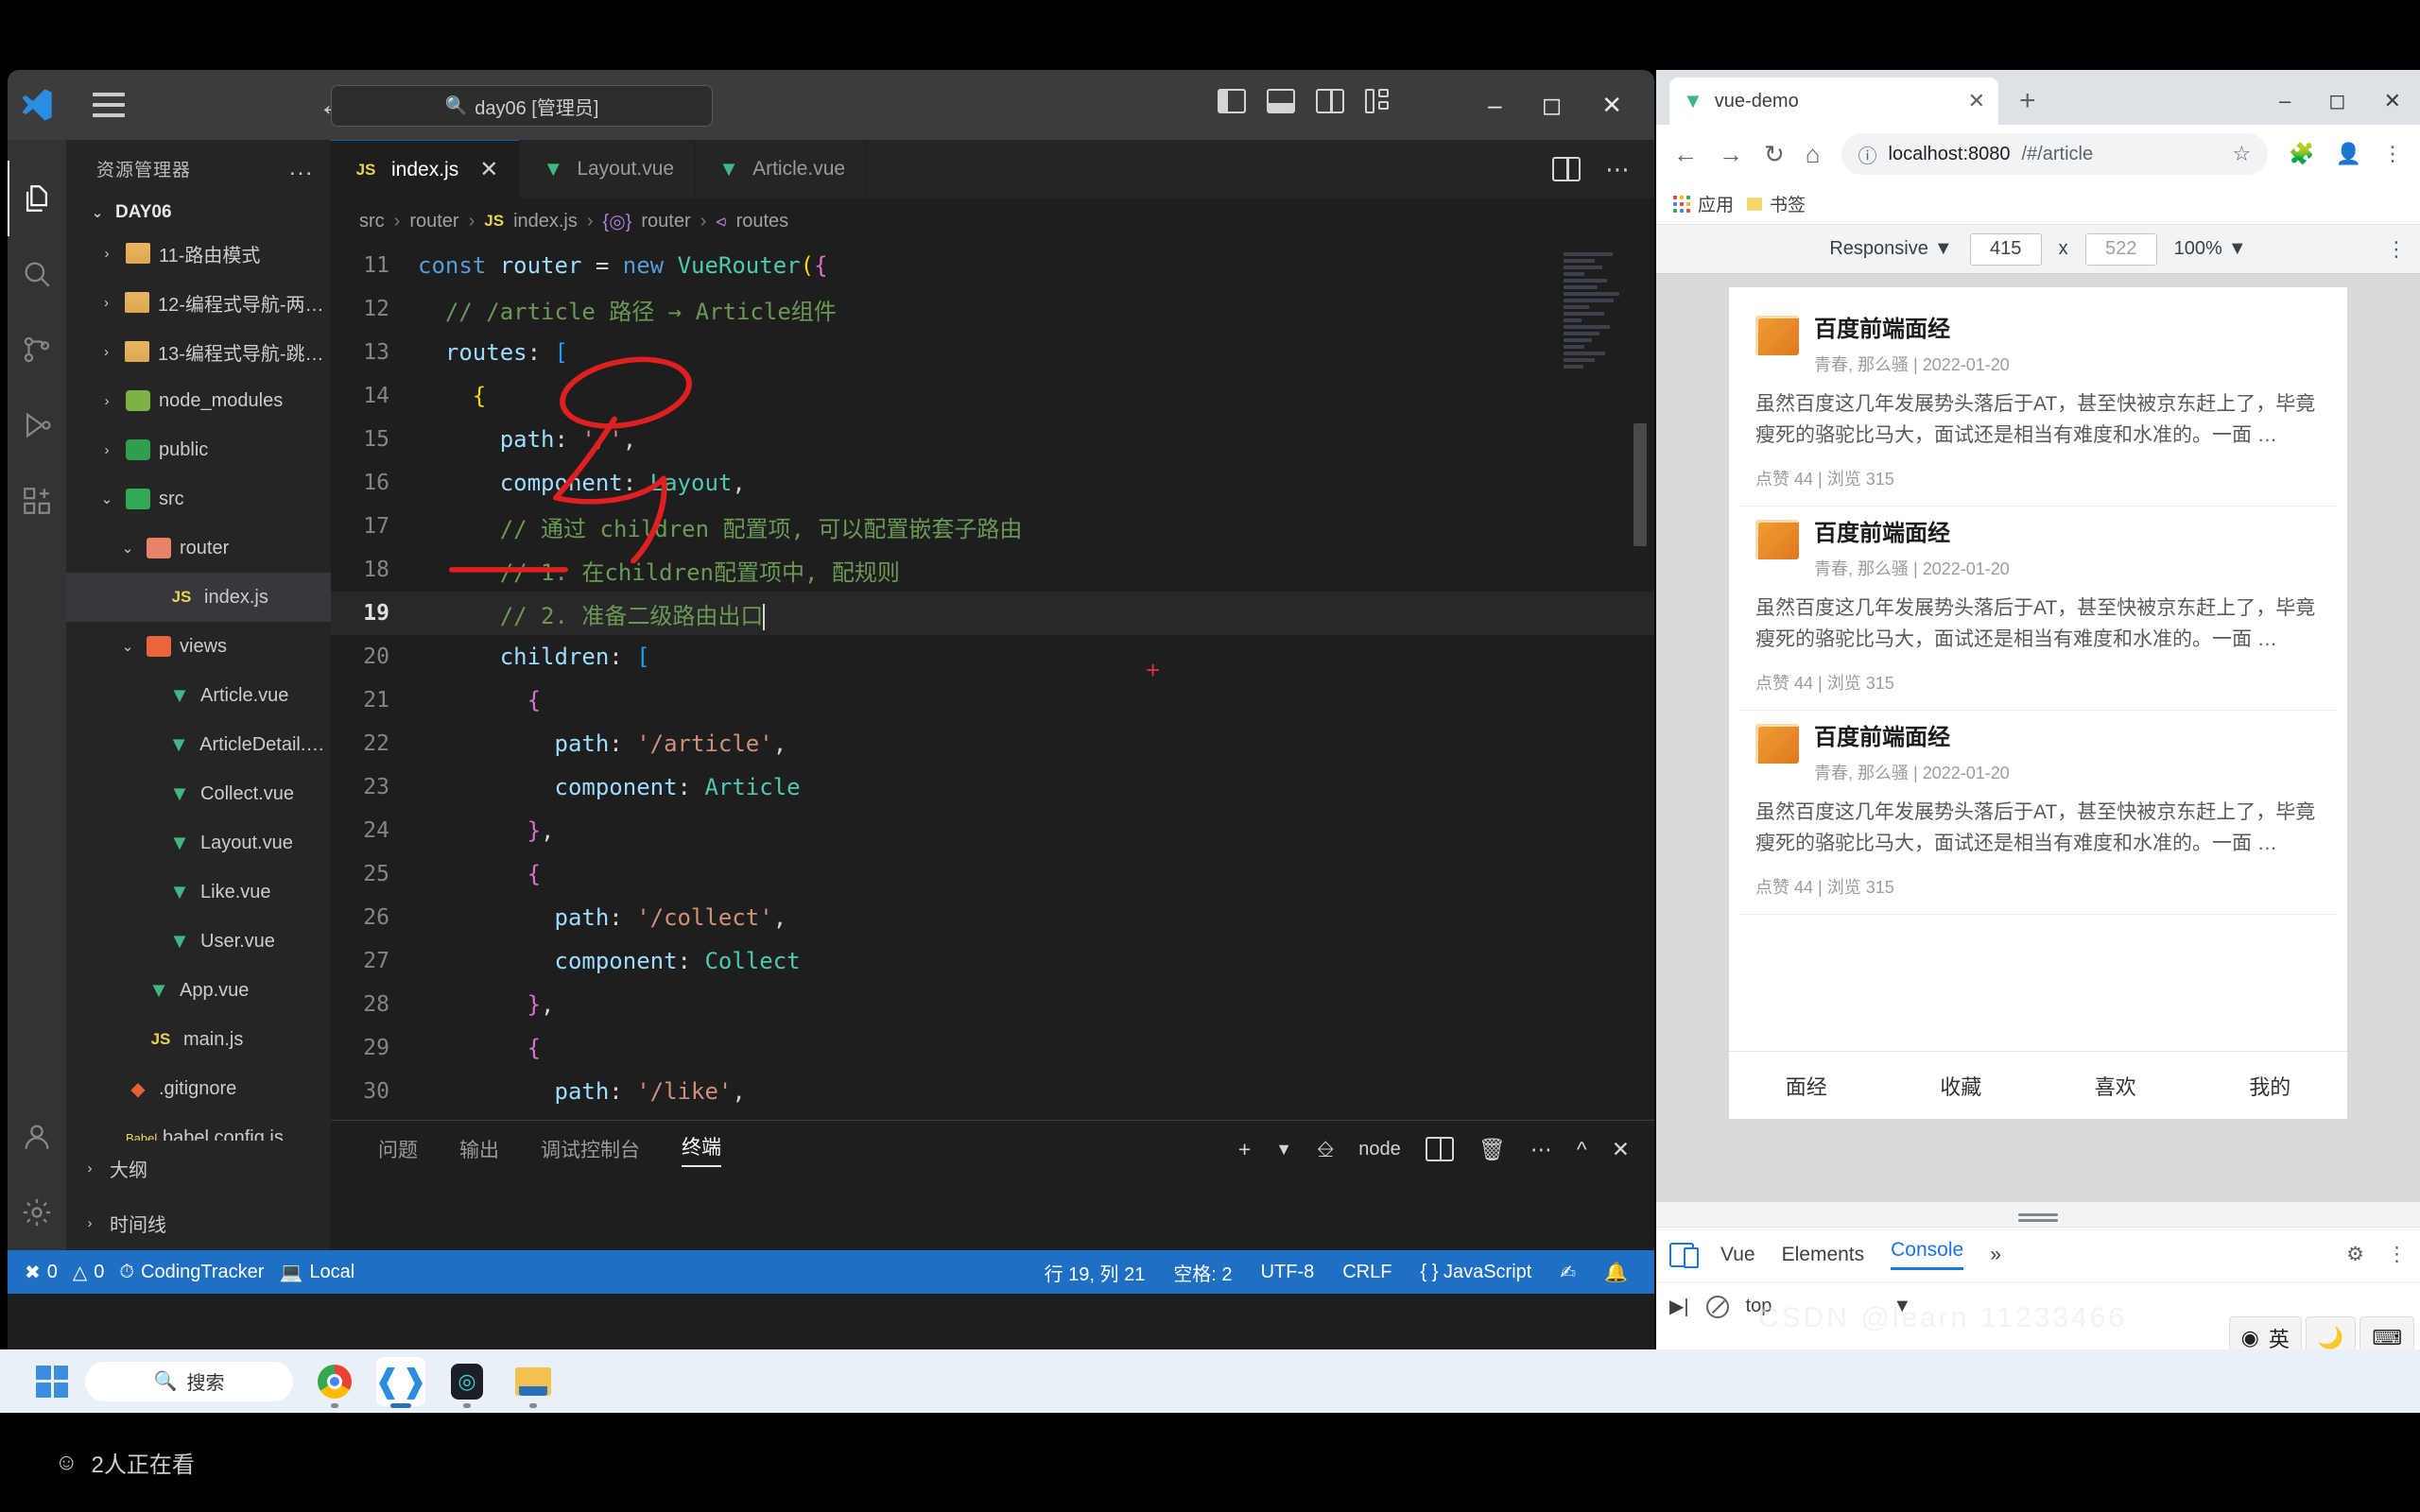  Describe the element at coordinates (992, 439) in the screenshot. I see `code-line: 15 path: '/',` at that location.